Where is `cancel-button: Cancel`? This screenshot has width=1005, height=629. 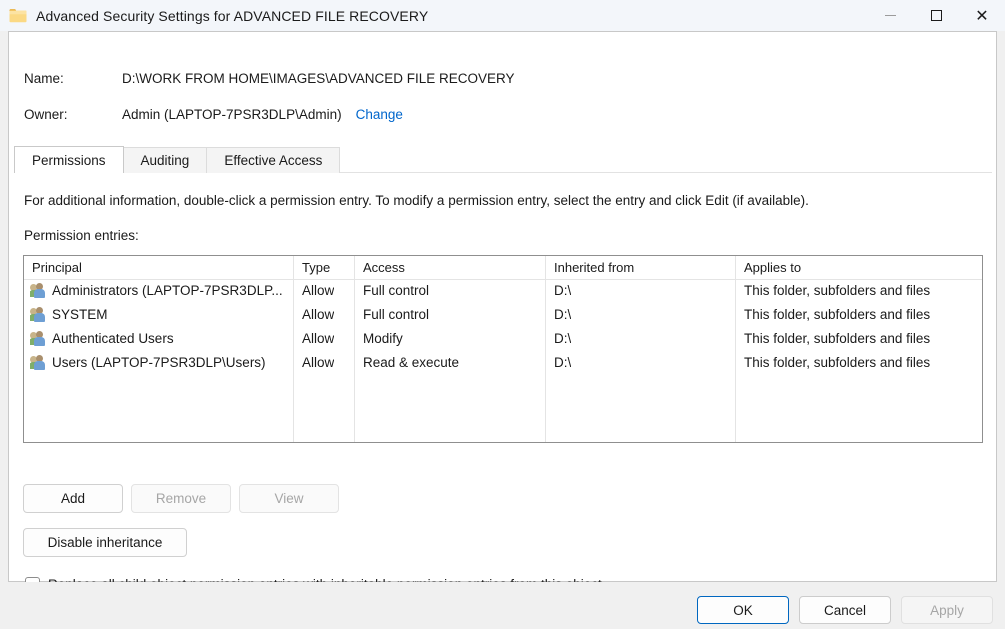
cancel-button: Cancel is located at coordinates (845, 610).